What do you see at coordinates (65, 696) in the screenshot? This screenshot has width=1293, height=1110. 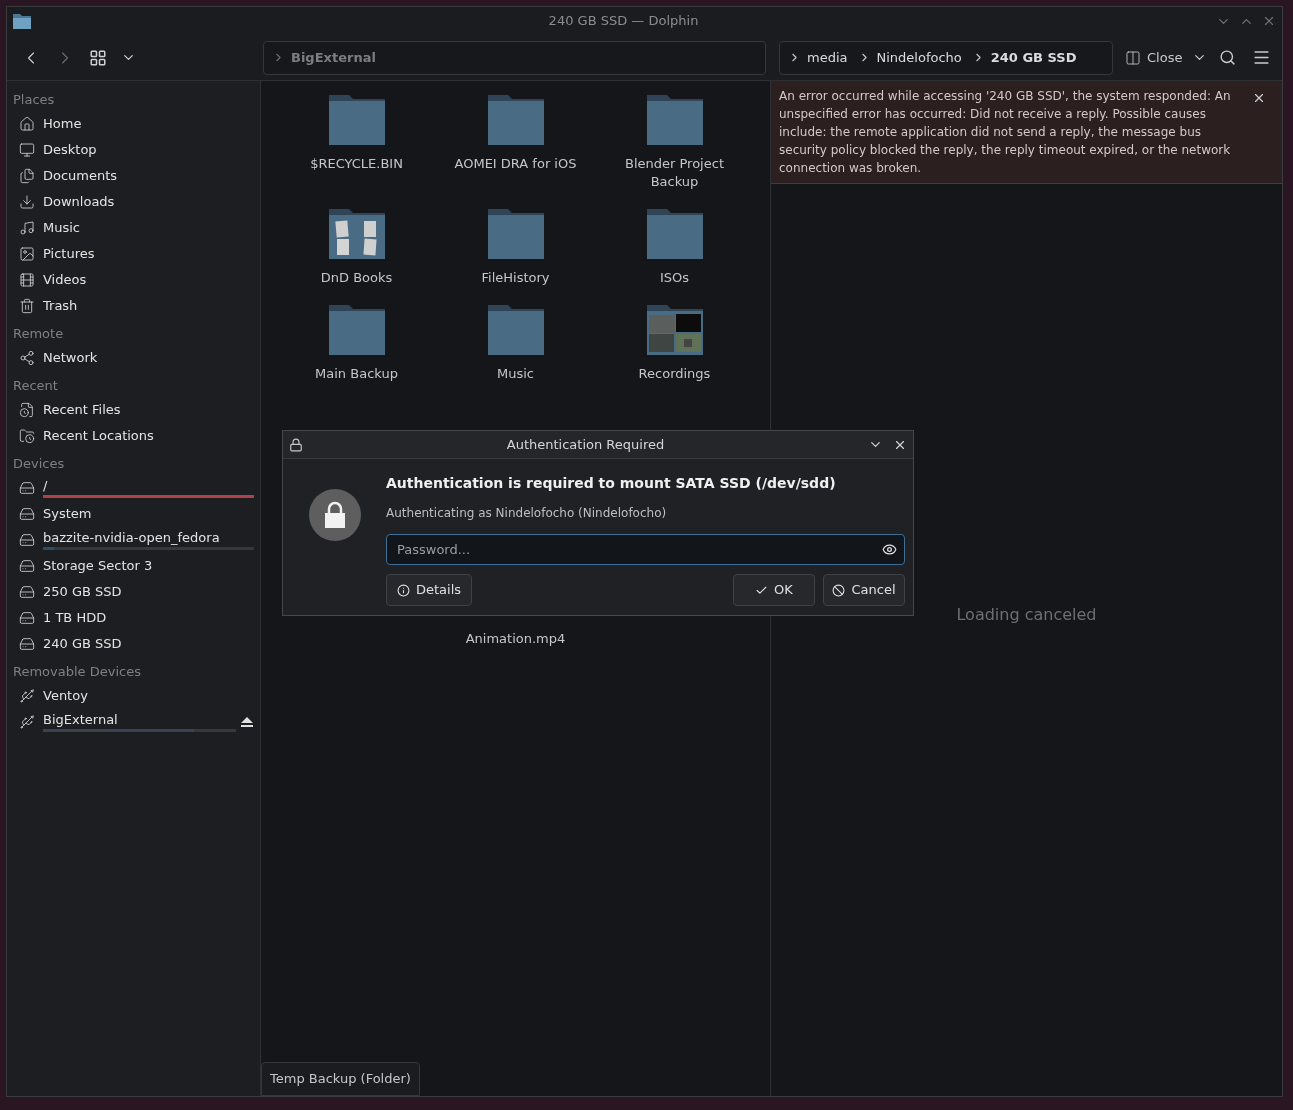 I see `sidebar-item: Ventoy` at bounding box center [65, 696].